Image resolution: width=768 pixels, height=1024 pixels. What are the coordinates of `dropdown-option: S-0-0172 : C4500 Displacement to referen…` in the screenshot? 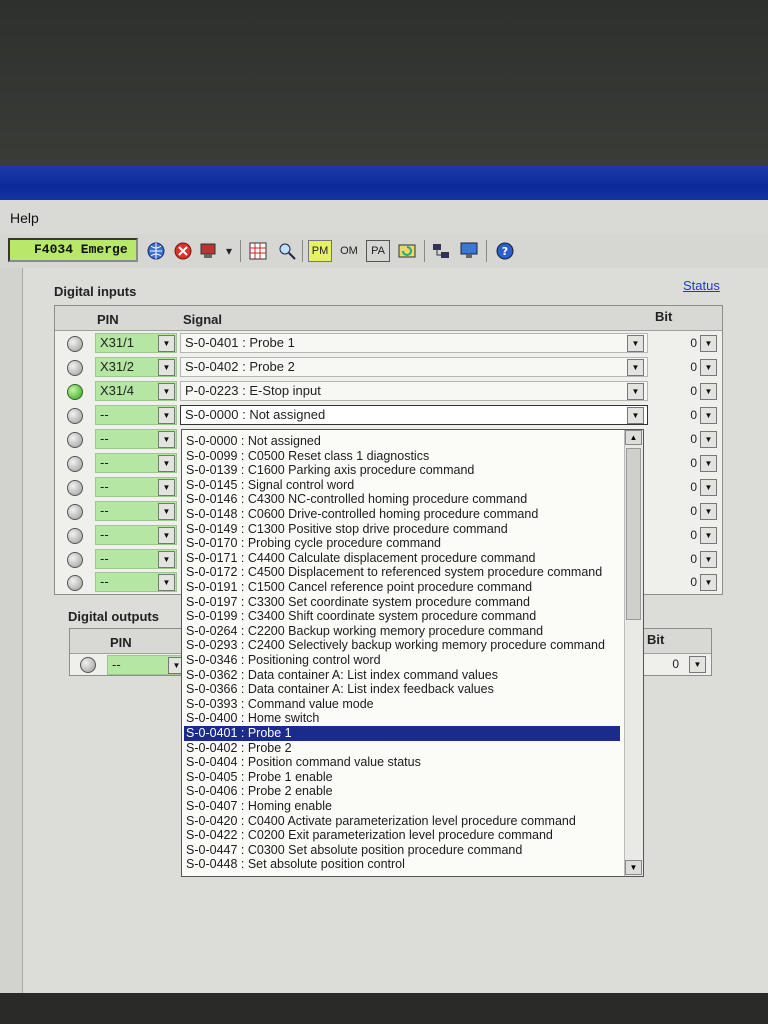 It's located at (402, 572).